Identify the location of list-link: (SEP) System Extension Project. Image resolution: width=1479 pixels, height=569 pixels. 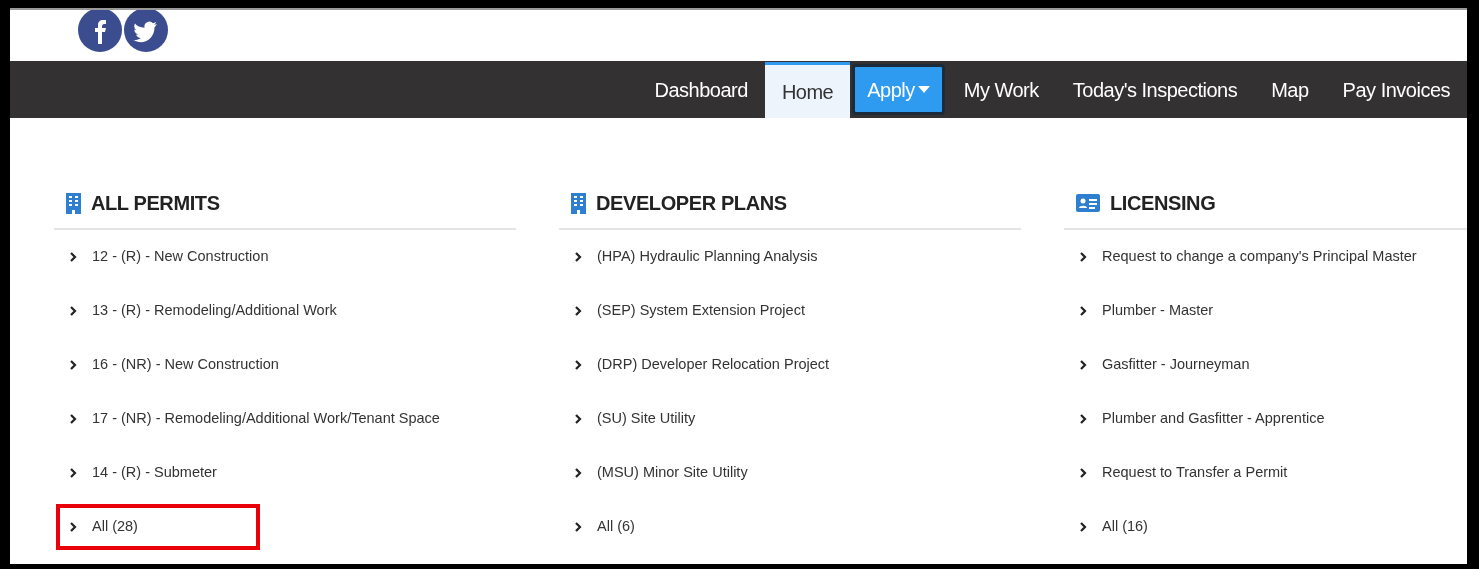
(790, 311).